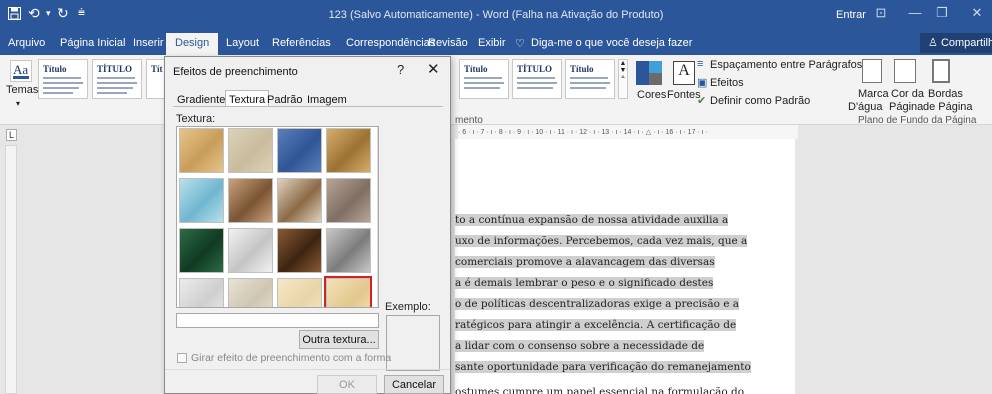  I want to click on texture-gallery: ▲ ▼, so click(277, 217).